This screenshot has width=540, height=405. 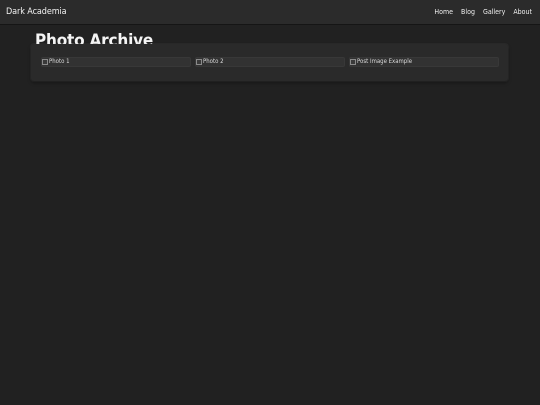 I want to click on main-navigation: Home Blog Gallery About, so click(x=483, y=12).